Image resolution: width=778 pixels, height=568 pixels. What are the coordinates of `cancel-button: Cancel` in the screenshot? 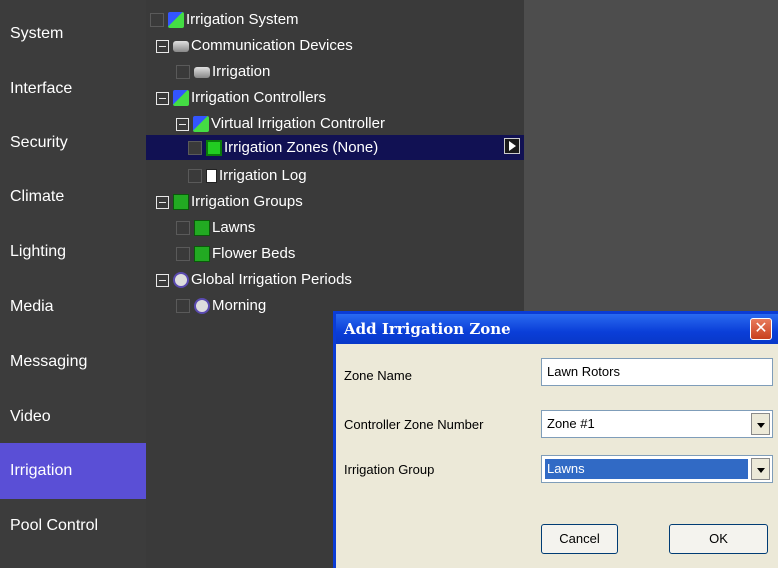 It's located at (579, 539).